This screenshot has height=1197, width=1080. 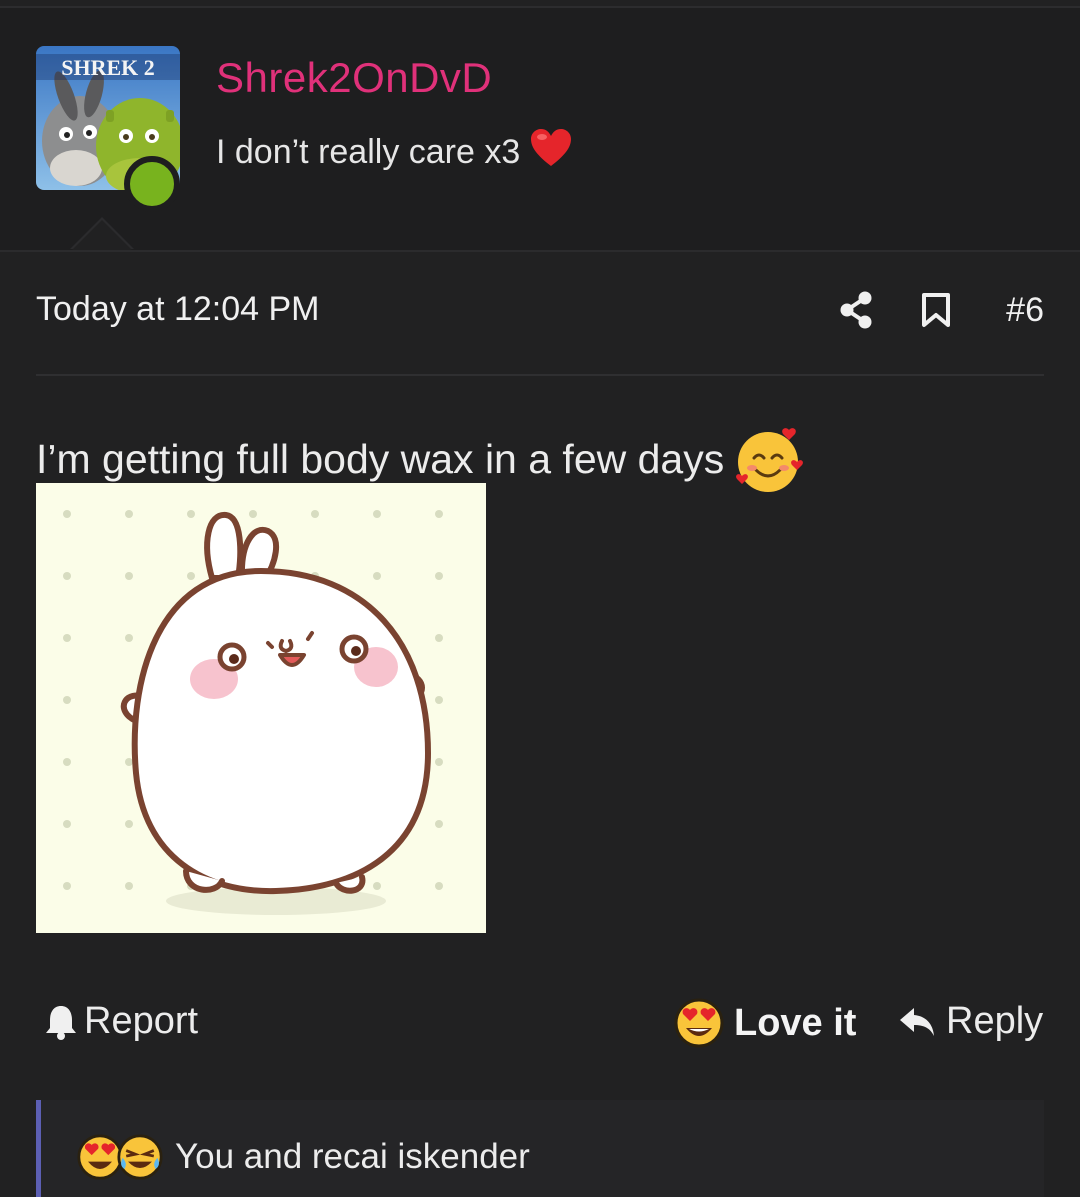 I want to click on post-body-text: I’m getting full body wax in a few days, so click(x=380, y=458).